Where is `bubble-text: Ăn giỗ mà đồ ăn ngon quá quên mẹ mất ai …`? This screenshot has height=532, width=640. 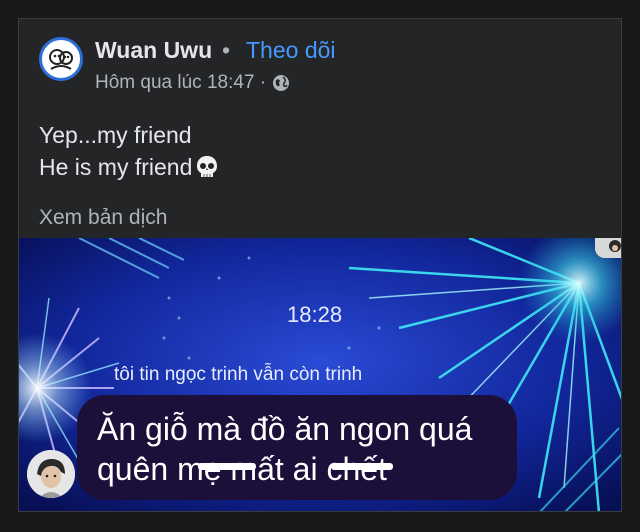
bubble-text: Ăn giỗ mà đồ ăn ngon quá quên mẹ mất ai … is located at coordinates (284, 449).